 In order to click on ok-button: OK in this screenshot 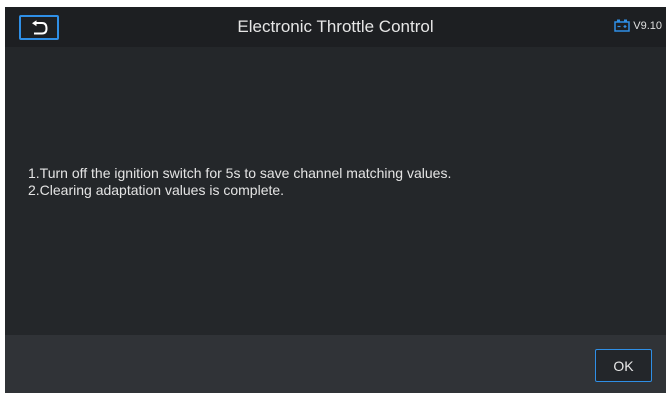, I will do `click(623, 365)`.